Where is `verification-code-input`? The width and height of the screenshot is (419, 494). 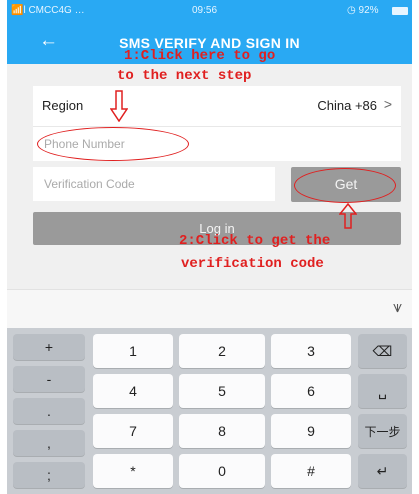 verification-code-input is located at coordinates (154, 184).